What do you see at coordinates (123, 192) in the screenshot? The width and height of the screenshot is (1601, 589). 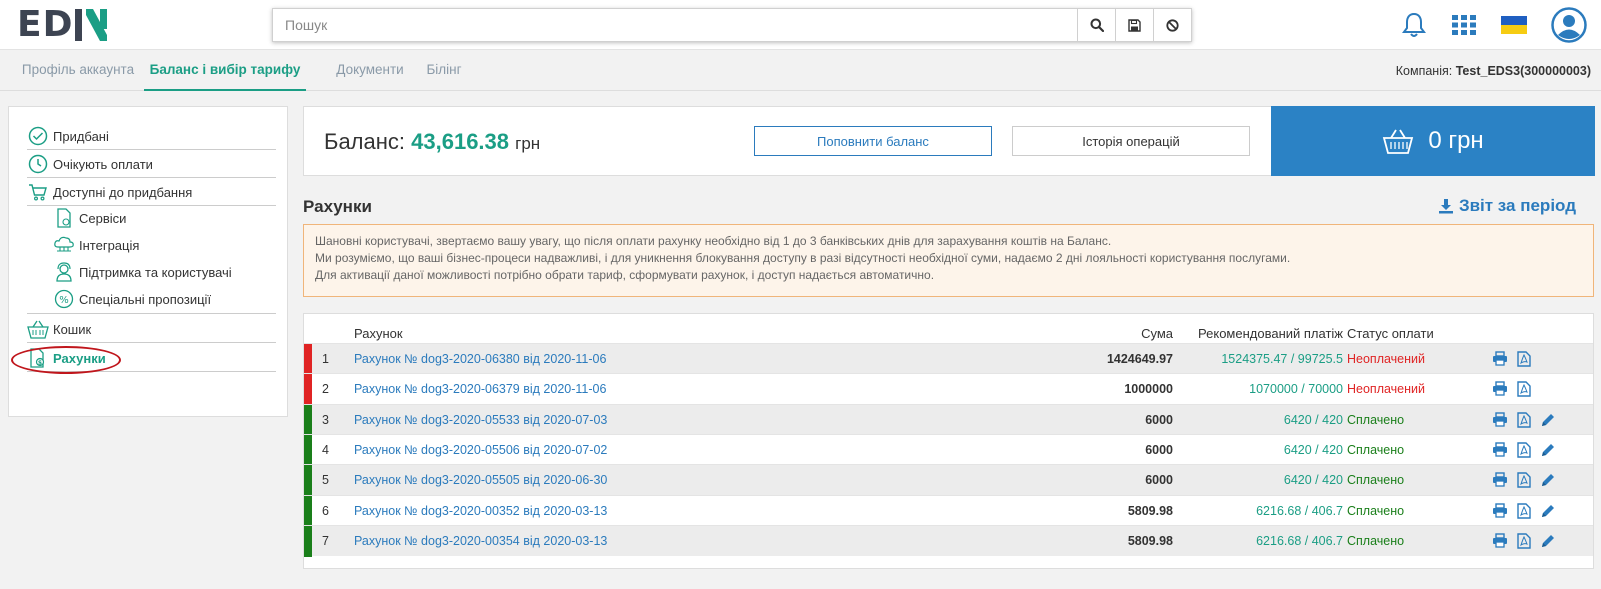 I see `sidebar-item-label: Доступні до придбання` at bounding box center [123, 192].